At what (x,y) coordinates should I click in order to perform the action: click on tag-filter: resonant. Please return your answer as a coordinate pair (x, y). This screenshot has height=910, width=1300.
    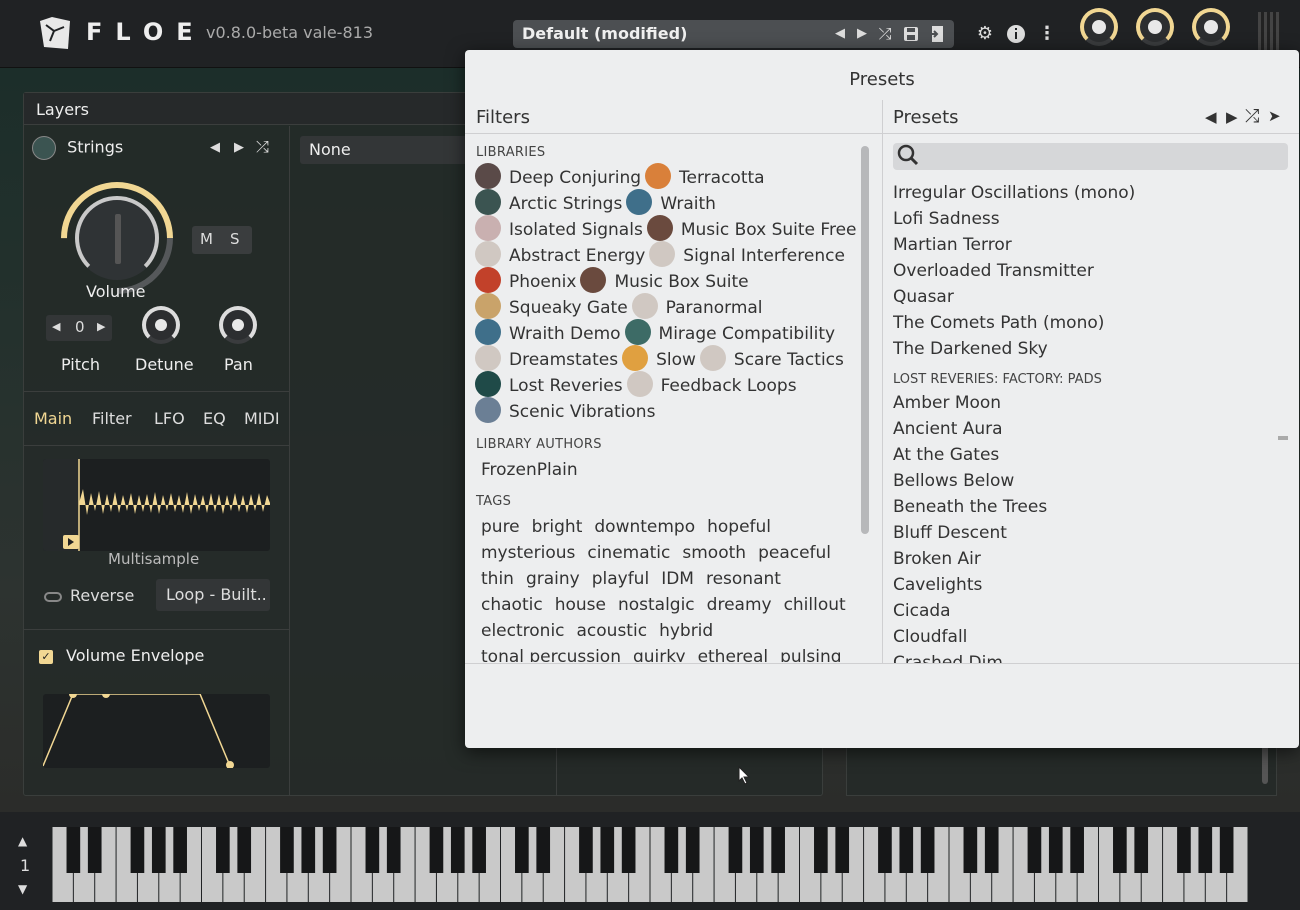
    Looking at the image, I should click on (743, 579).